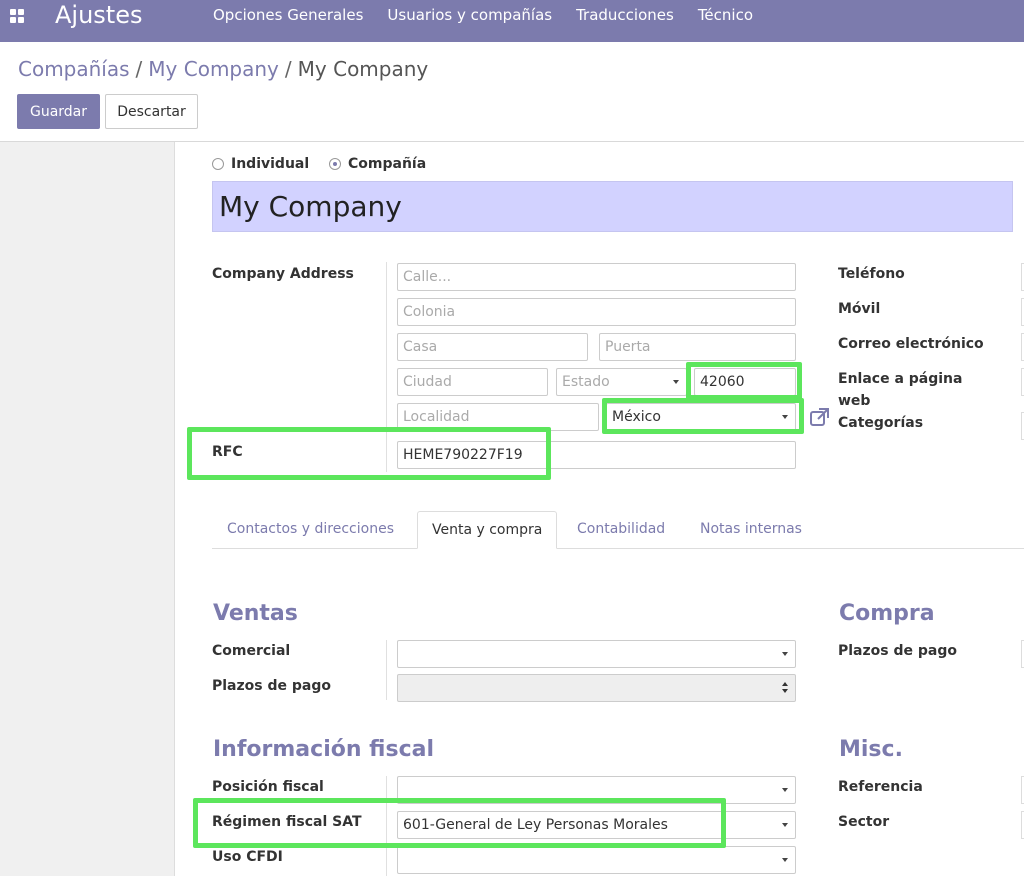  What do you see at coordinates (871, 274) in the screenshot?
I see `phone-label: Teléfono` at bounding box center [871, 274].